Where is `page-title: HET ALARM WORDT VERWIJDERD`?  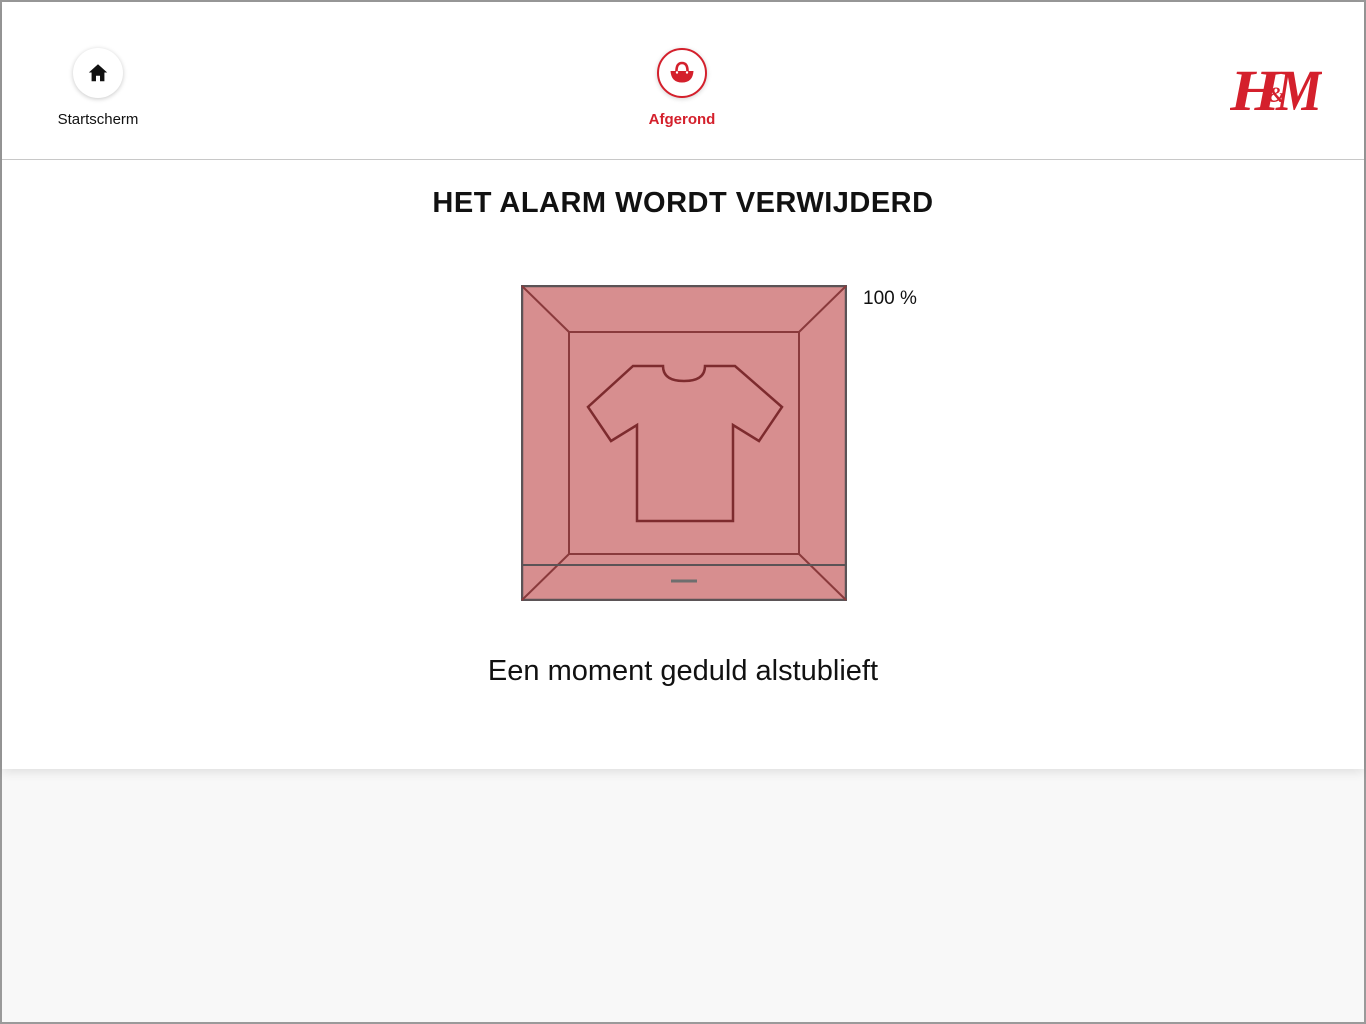
page-title: HET ALARM WORDT VERWIJDERD is located at coordinates (683, 203).